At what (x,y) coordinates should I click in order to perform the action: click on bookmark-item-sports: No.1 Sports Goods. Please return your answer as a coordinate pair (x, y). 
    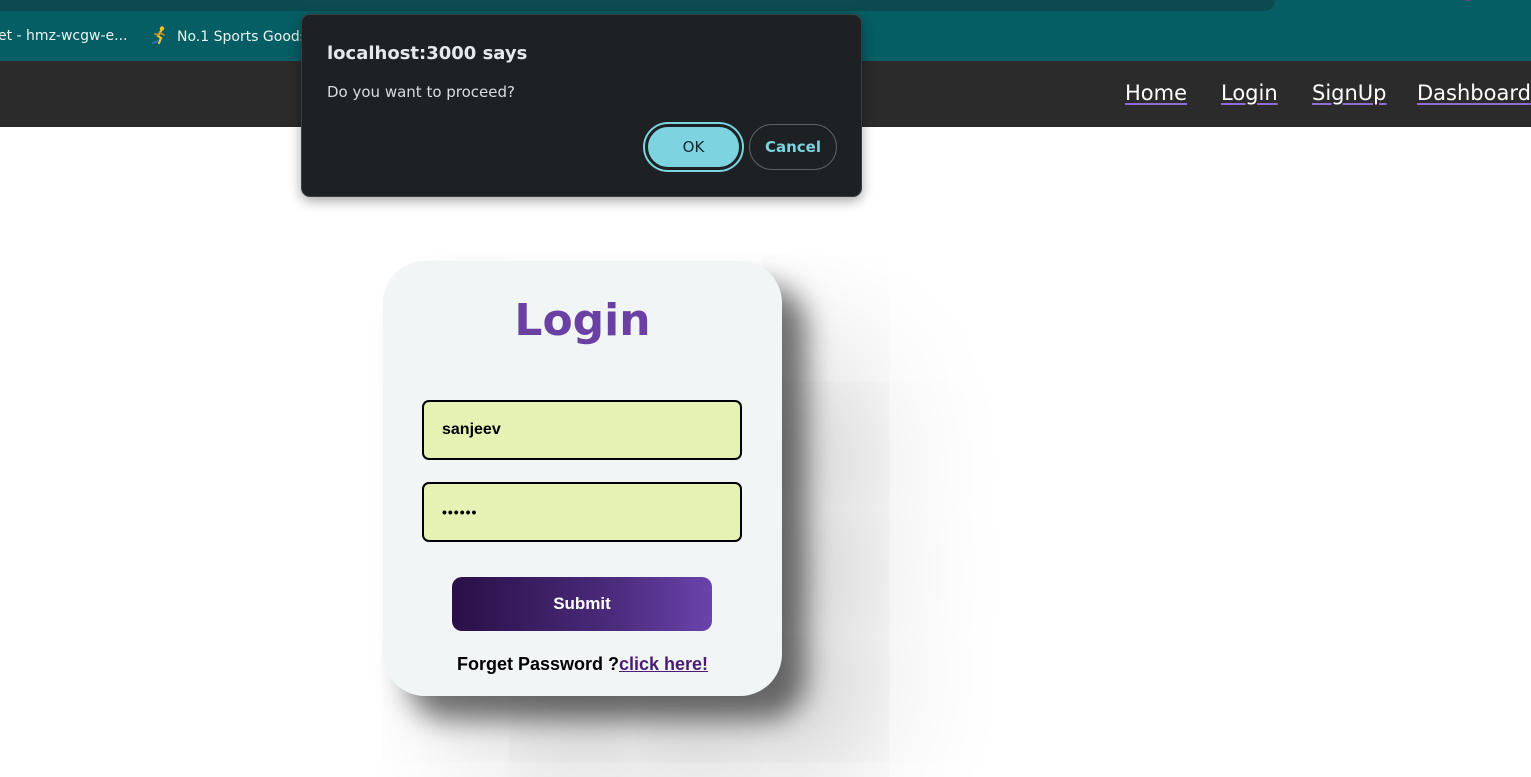
    Looking at the image, I should click on (228, 36).